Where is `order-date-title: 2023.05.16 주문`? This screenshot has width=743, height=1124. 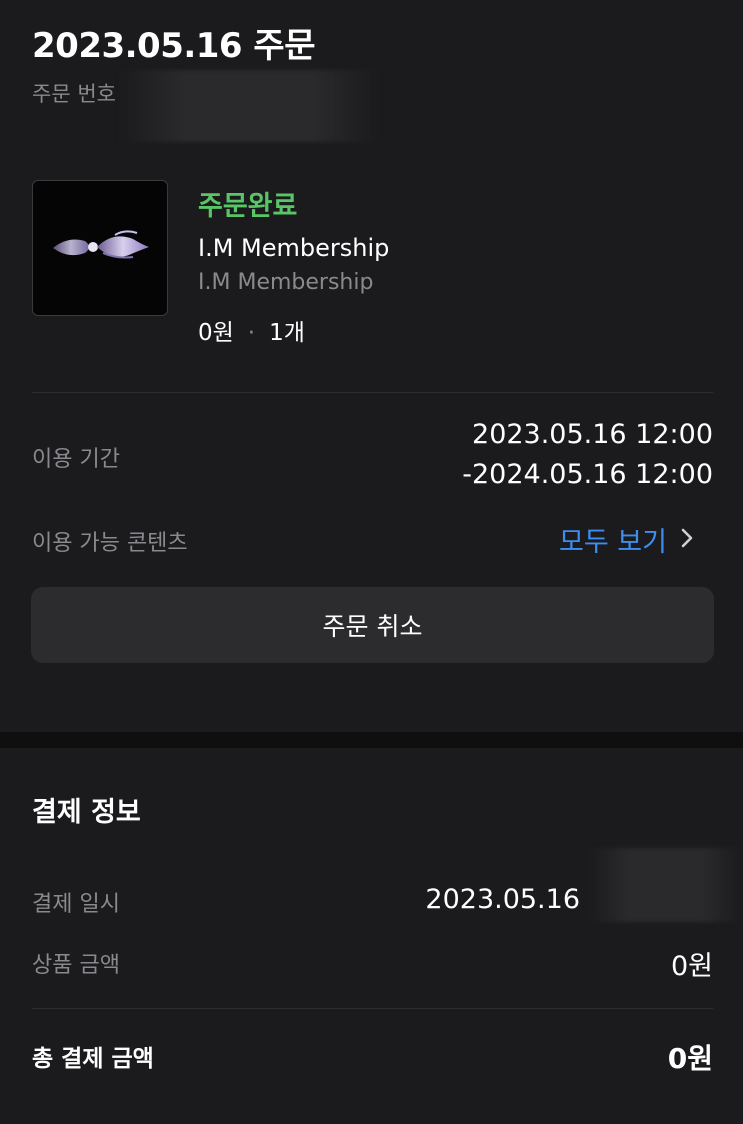 order-date-title: 2023.05.16 주문 is located at coordinates (174, 46).